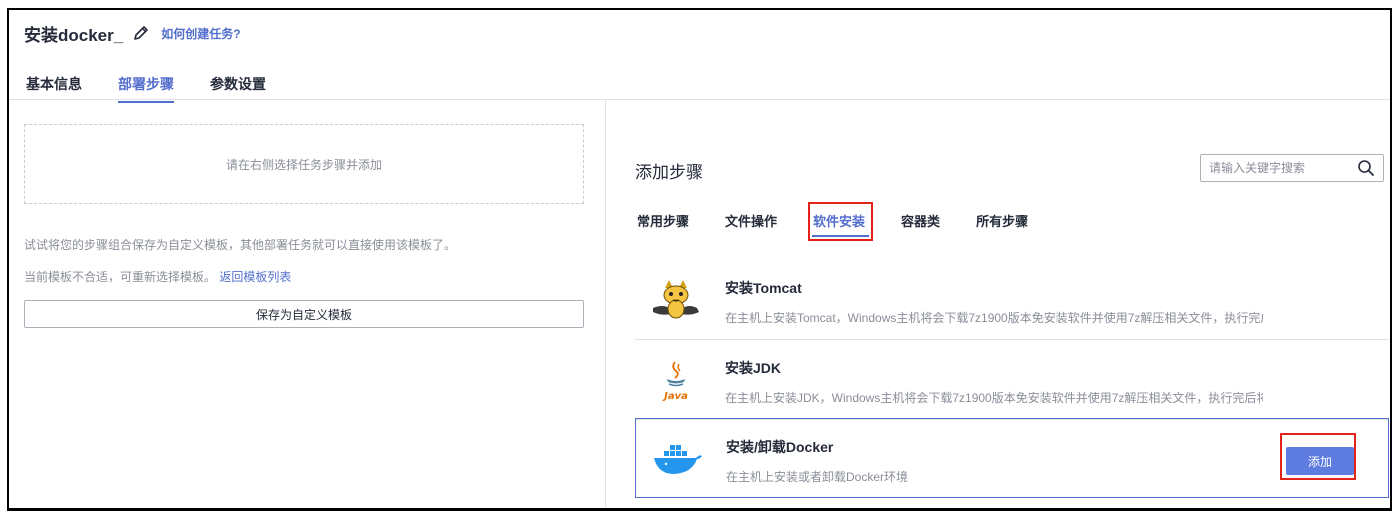 Image resolution: width=1399 pixels, height=516 pixels. What do you see at coordinates (255, 277) in the screenshot?
I see `back-to-templates-link: 返回模板列表` at bounding box center [255, 277].